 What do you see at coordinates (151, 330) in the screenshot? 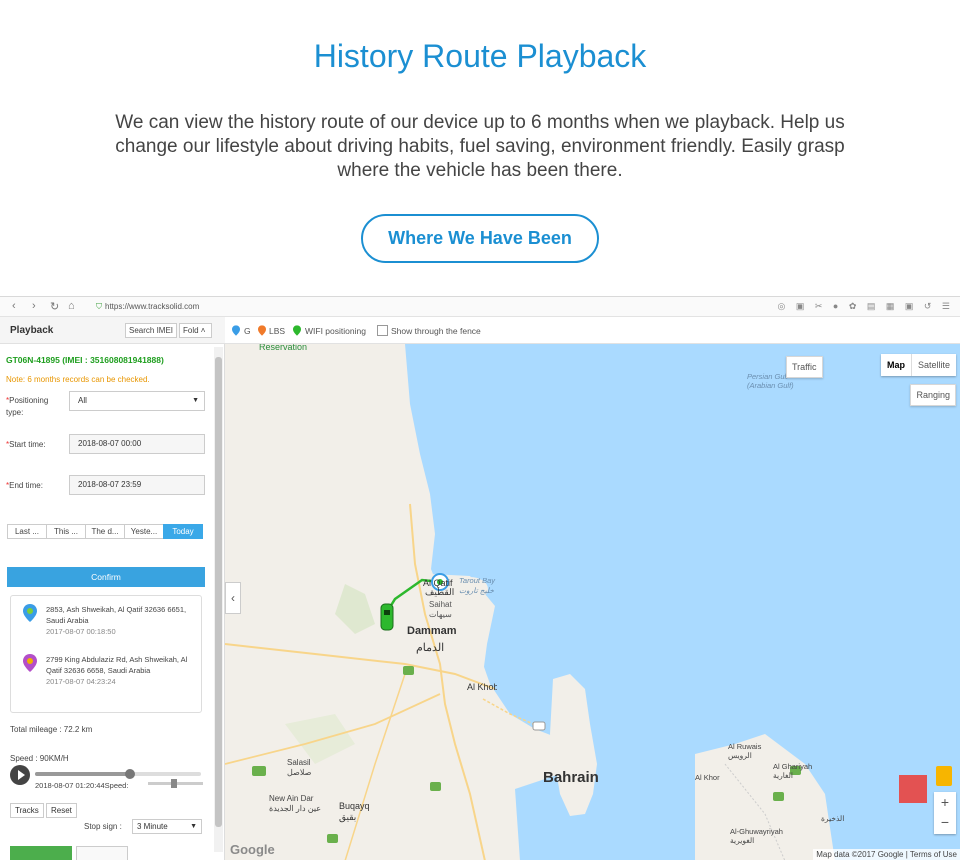
I see `search-imei-button: Search IMEI` at bounding box center [151, 330].